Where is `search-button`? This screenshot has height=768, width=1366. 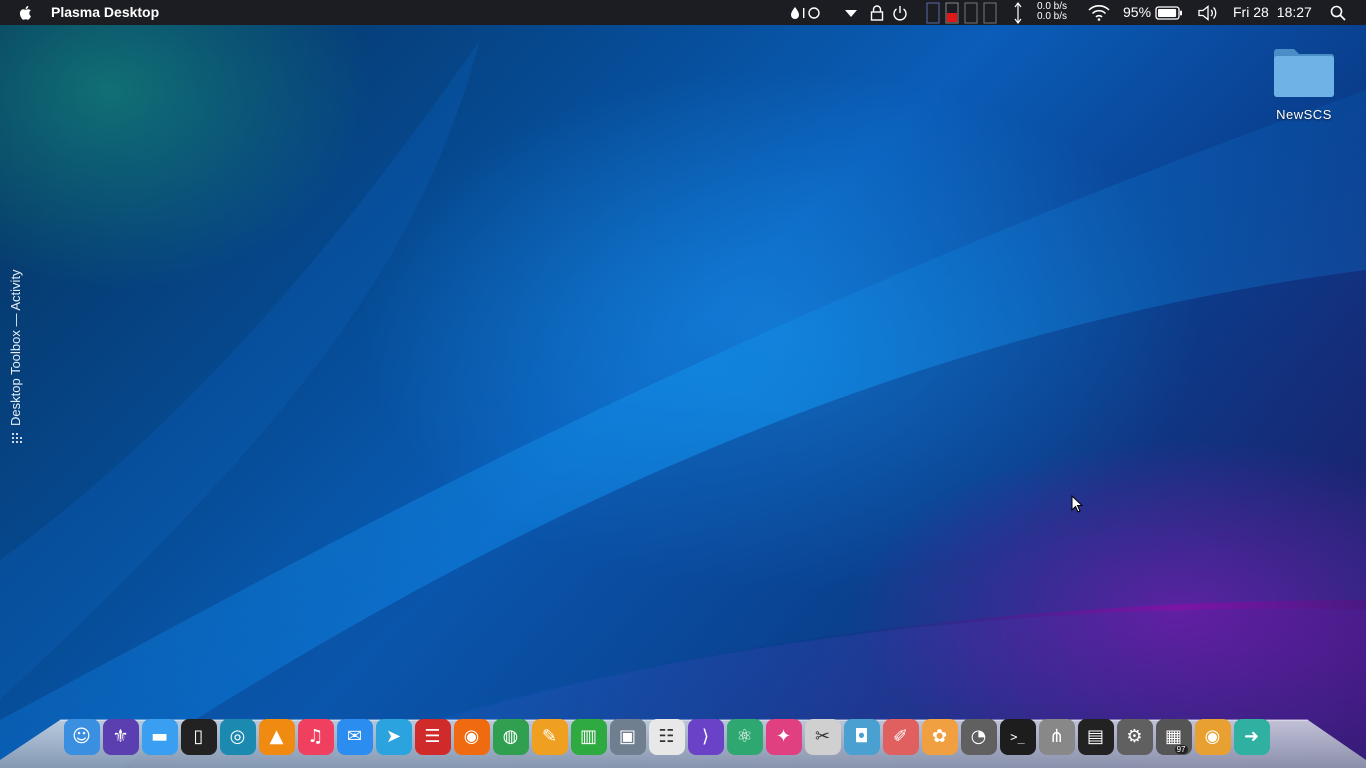 search-button is located at coordinates (1338, 12).